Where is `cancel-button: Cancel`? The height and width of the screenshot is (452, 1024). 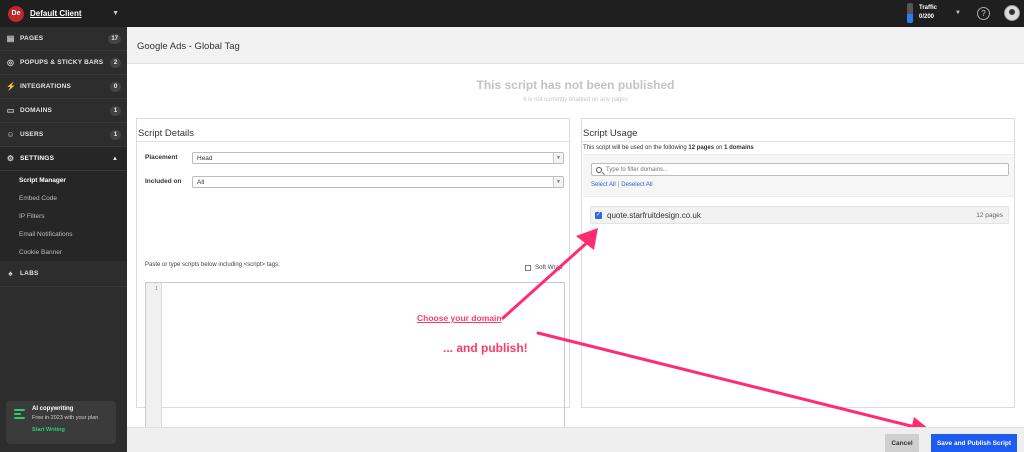
cancel-button: Cancel is located at coordinates (902, 443).